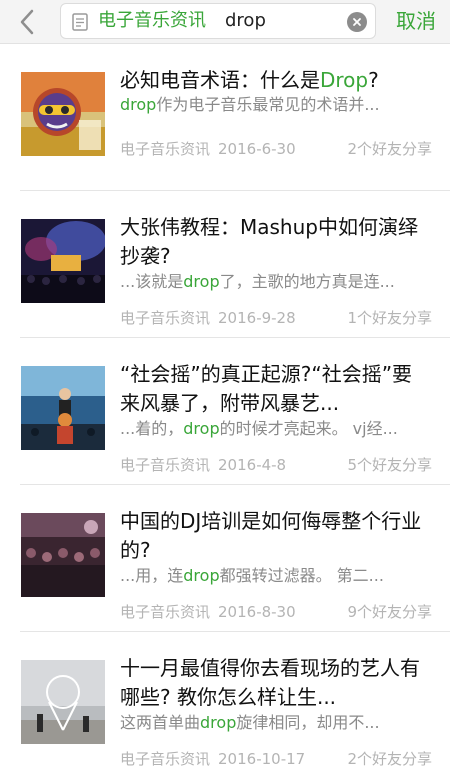 Image resolution: width=450 pixels, height=779 pixels. I want to click on article-icon, so click(80, 22).